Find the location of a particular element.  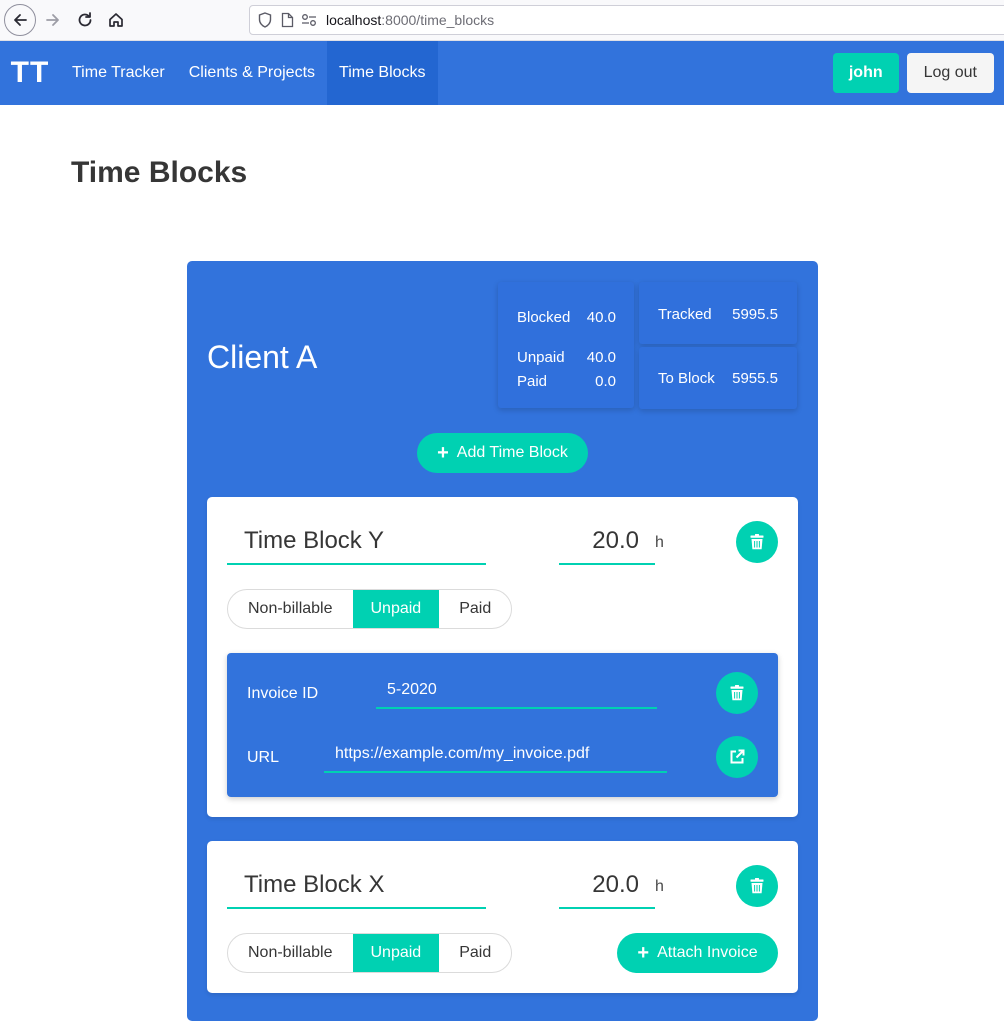

brand-logo: TT is located at coordinates (30, 73).